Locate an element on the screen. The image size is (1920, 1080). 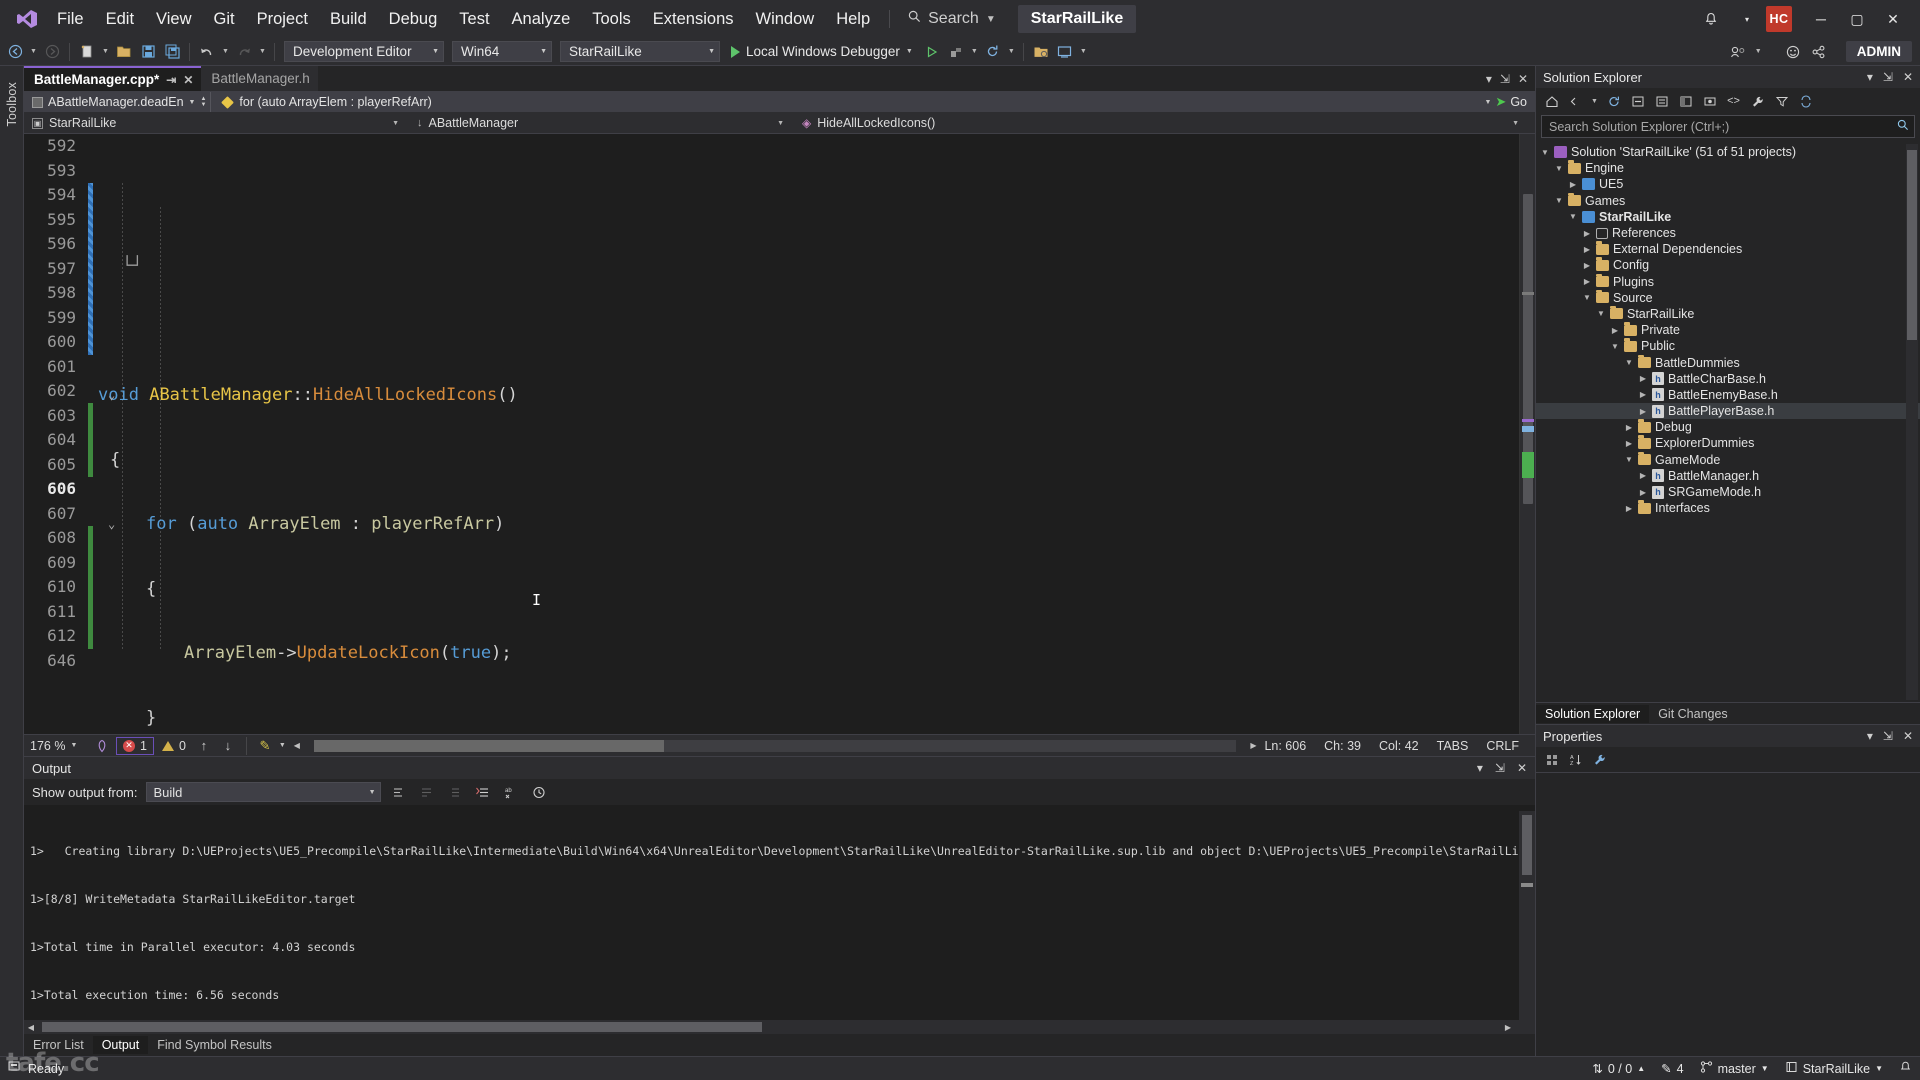
properties-grid is located at coordinates (1728, 914).